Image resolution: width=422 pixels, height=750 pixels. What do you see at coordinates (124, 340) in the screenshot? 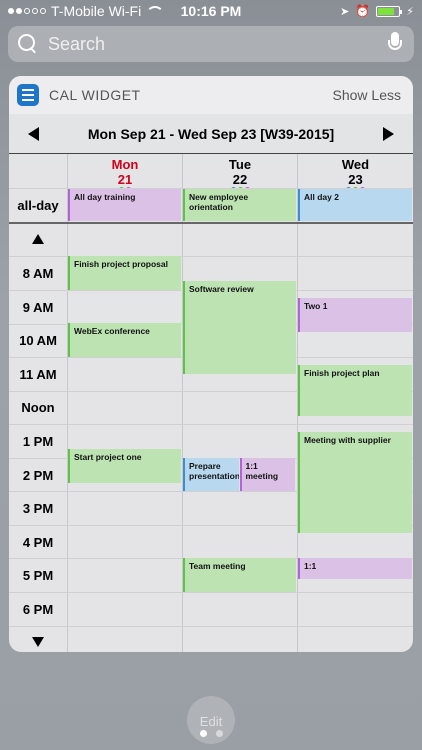
I see `calendar-event: WebEx conference` at bounding box center [124, 340].